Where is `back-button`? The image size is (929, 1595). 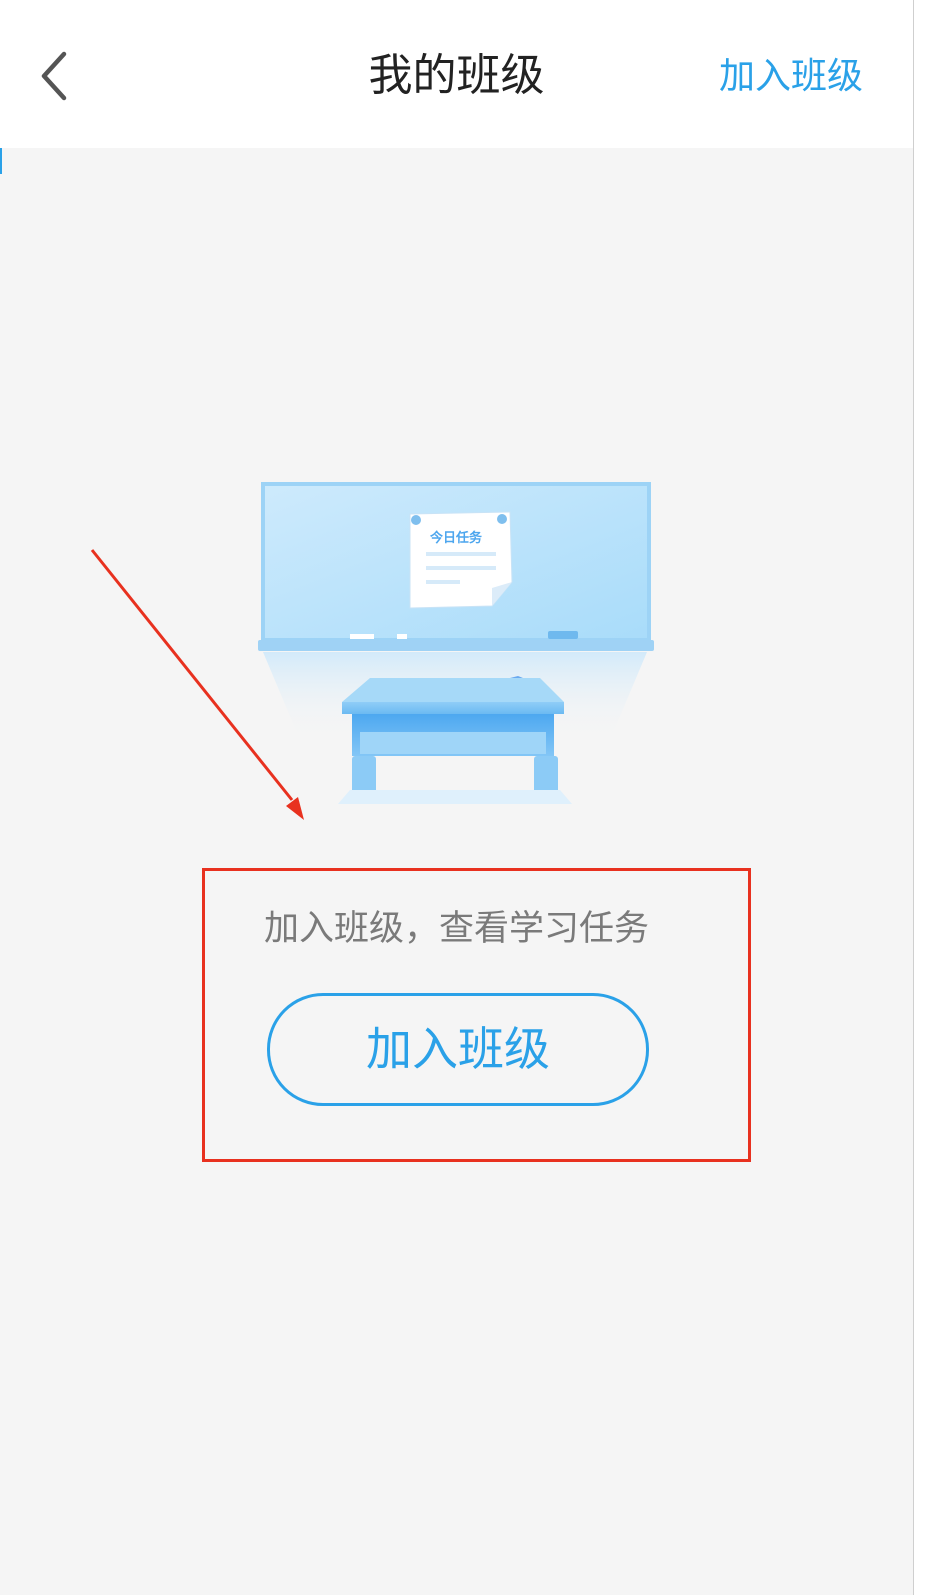
back-button is located at coordinates (54, 76).